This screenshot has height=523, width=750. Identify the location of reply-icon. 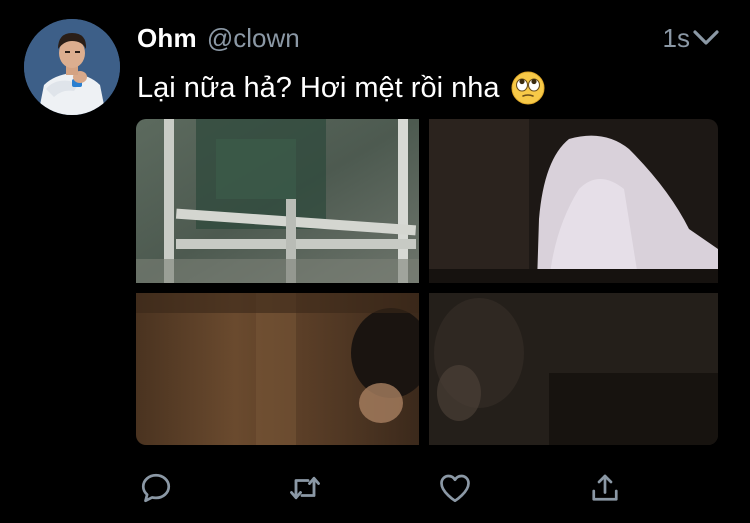
(156, 488).